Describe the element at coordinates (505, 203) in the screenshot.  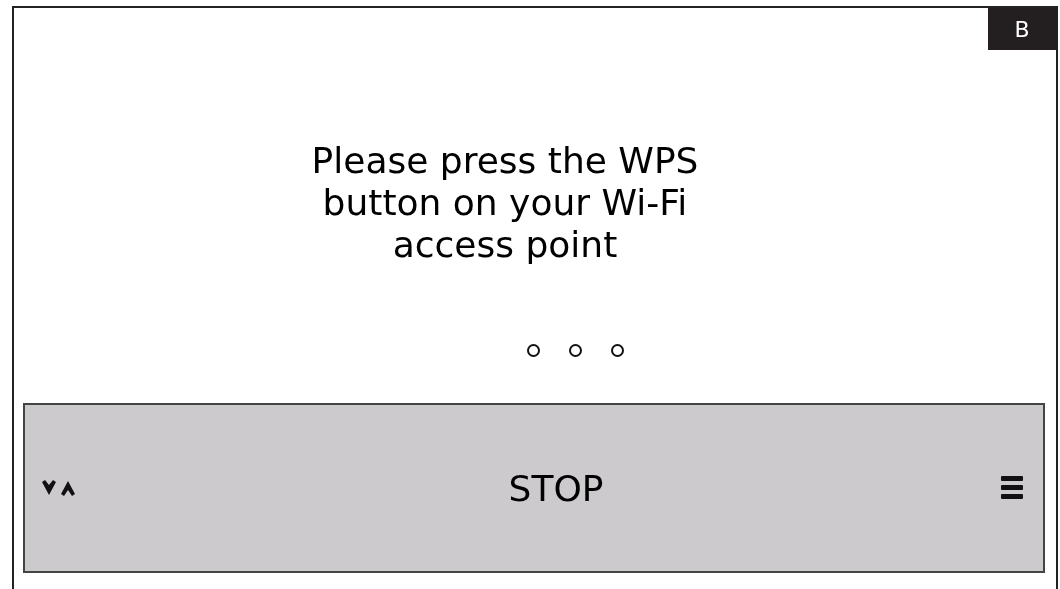
I see `wps-instruction: Please press the WPS button on your Wi-Fi access point` at that location.